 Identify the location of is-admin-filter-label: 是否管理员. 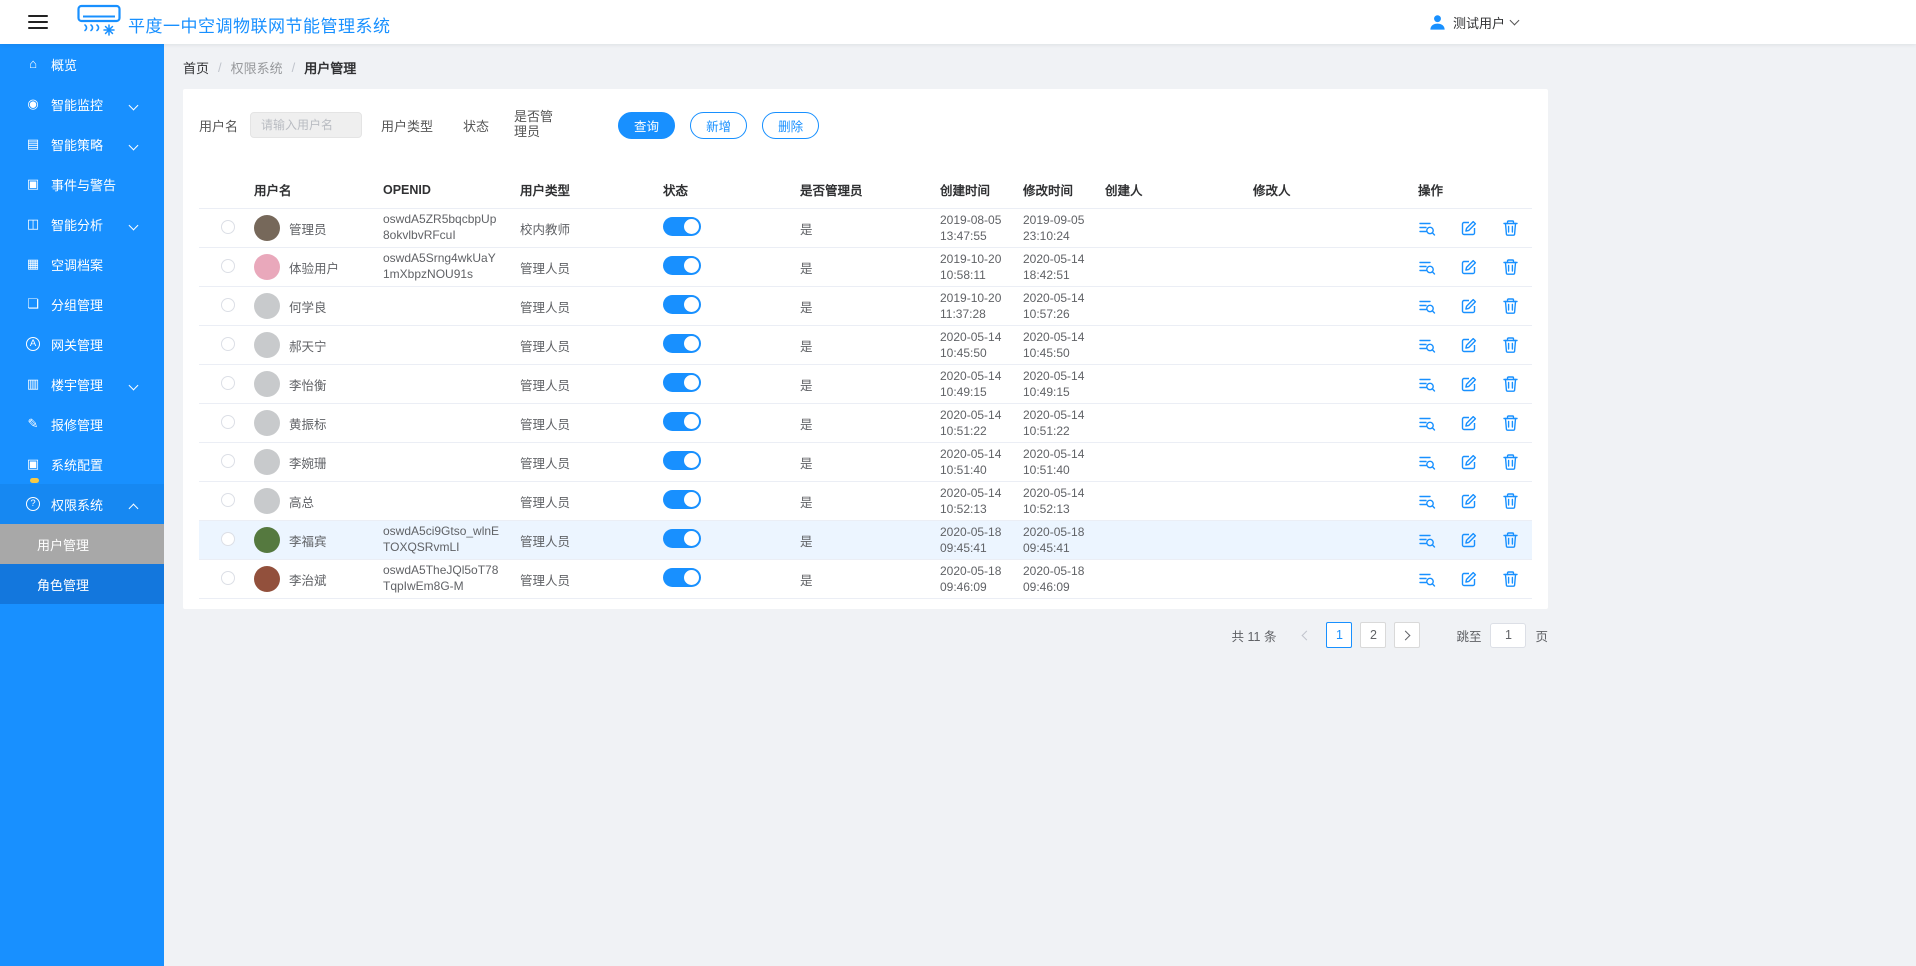
(534, 124).